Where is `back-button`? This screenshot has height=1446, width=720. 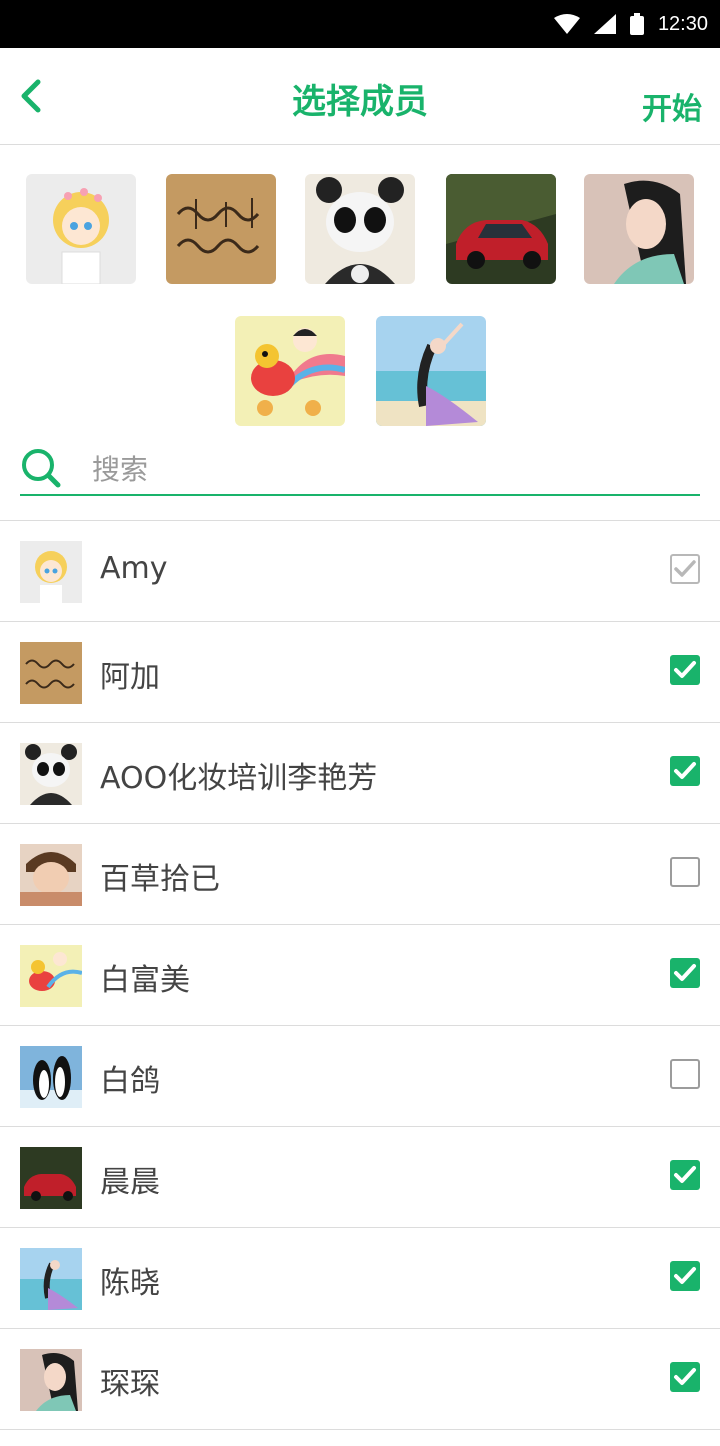 back-button is located at coordinates (34, 96).